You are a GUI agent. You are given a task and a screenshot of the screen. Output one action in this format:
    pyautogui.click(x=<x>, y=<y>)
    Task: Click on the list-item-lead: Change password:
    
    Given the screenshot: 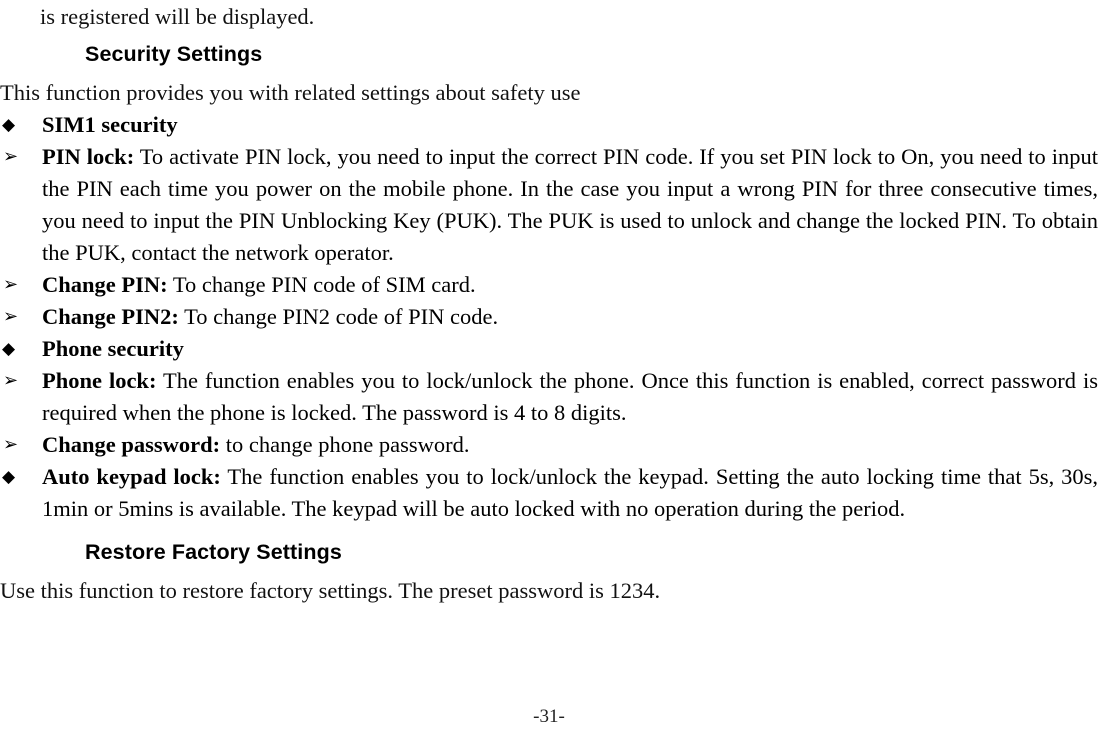 What is the action you would take?
    pyautogui.click(x=131, y=444)
    